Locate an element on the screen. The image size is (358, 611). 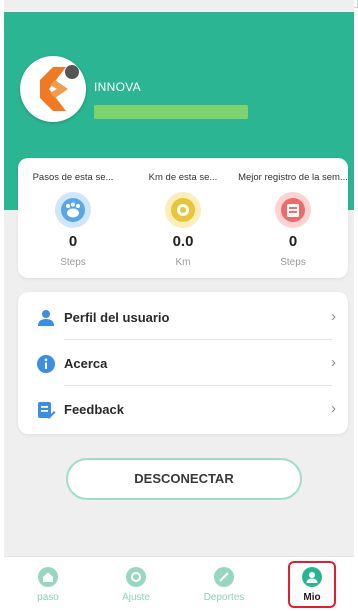
profile-icon is located at coordinates (312, 577).